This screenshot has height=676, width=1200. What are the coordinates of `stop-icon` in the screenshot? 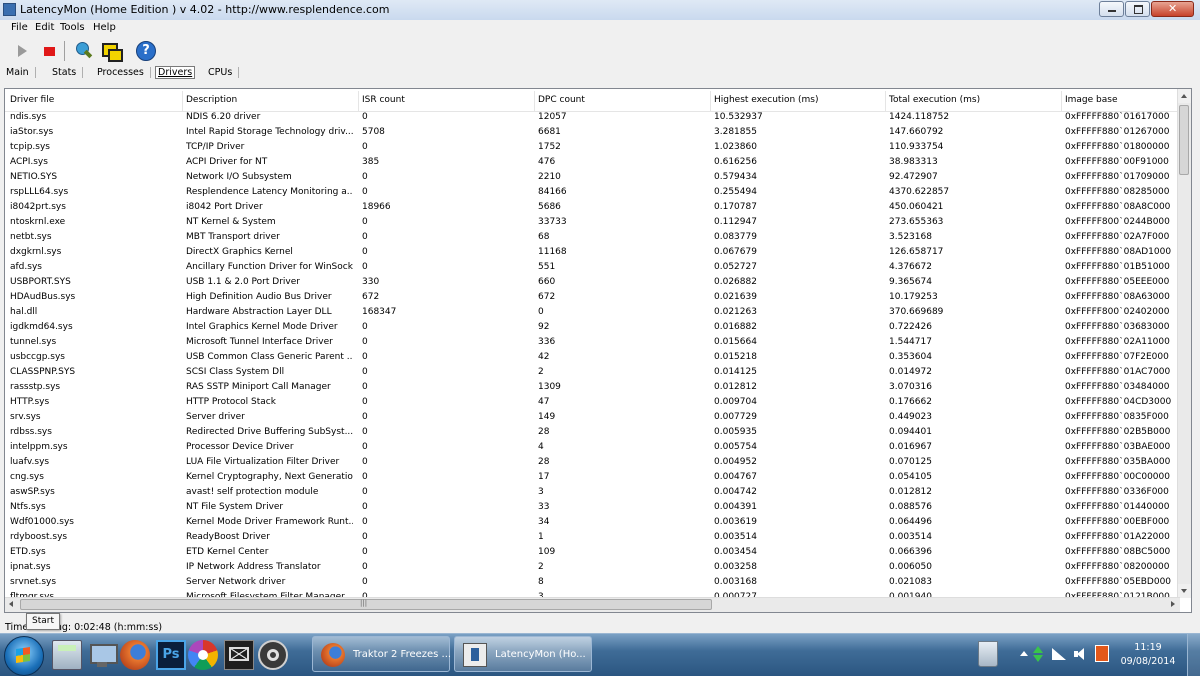 It's located at (49, 51).